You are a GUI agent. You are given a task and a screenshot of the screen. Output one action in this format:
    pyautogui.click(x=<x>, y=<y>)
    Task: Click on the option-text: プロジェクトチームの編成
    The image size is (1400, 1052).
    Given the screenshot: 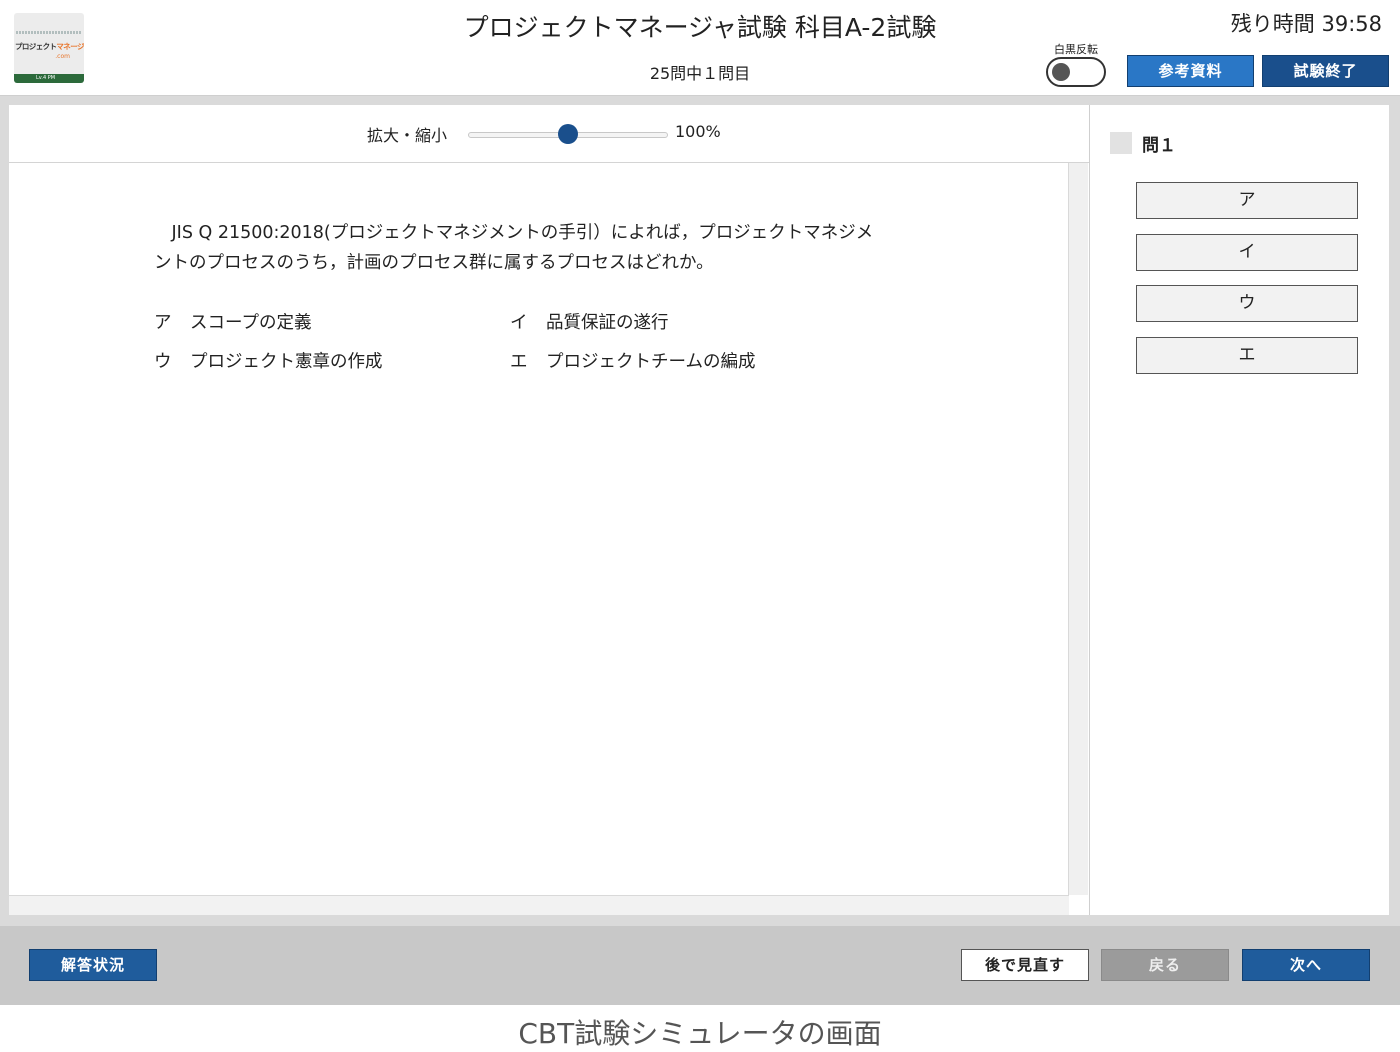 What is the action you would take?
    pyautogui.click(x=651, y=362)
    